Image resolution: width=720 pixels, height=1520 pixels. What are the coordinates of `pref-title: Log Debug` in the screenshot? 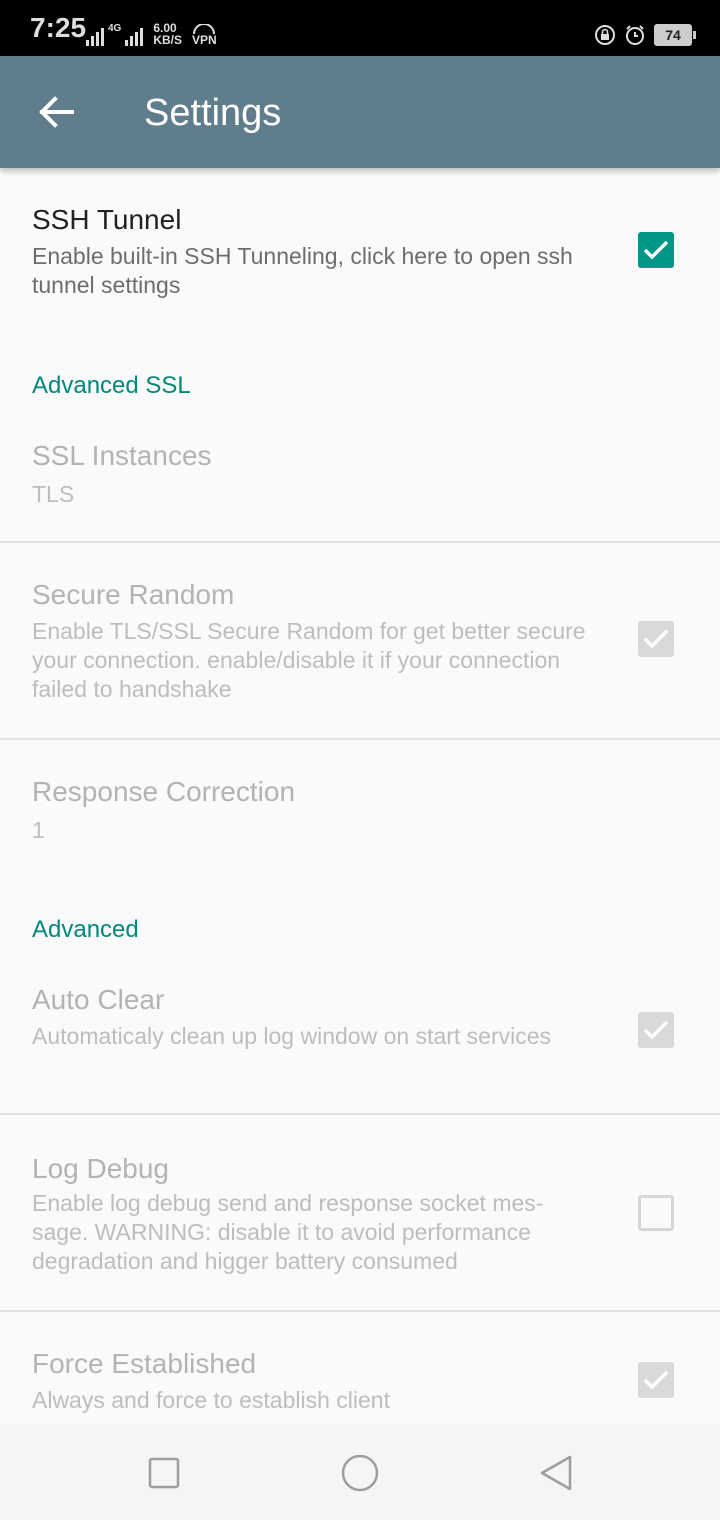 It's located at (101, 1168).